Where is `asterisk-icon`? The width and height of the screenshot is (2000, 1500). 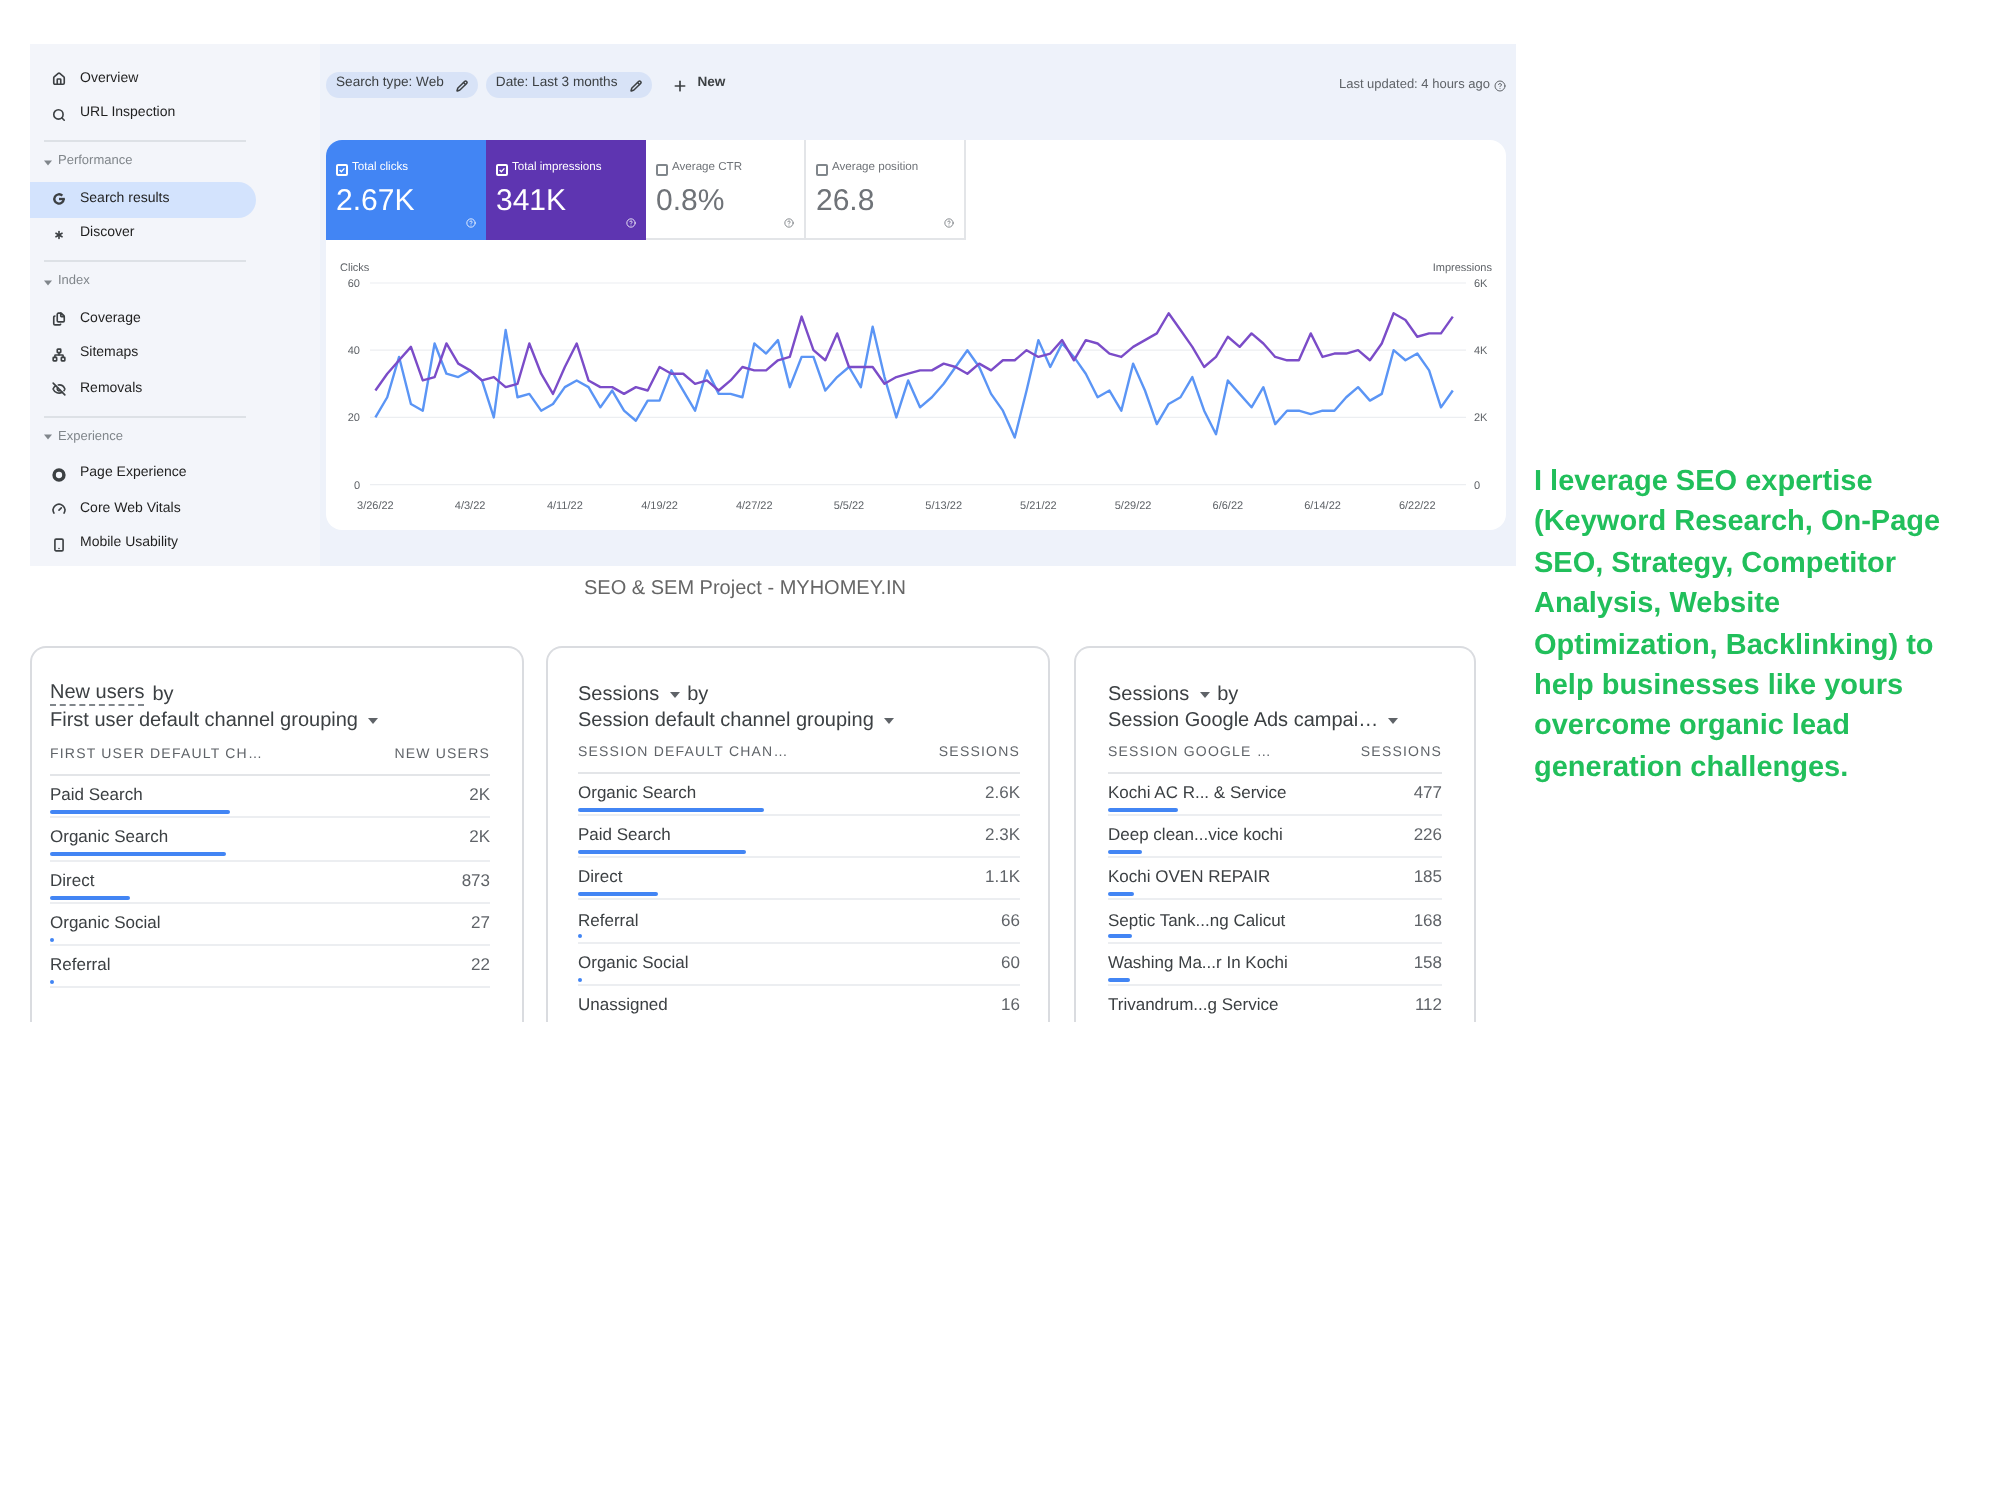
asterisk-icon is located at coordinates (59, 234).